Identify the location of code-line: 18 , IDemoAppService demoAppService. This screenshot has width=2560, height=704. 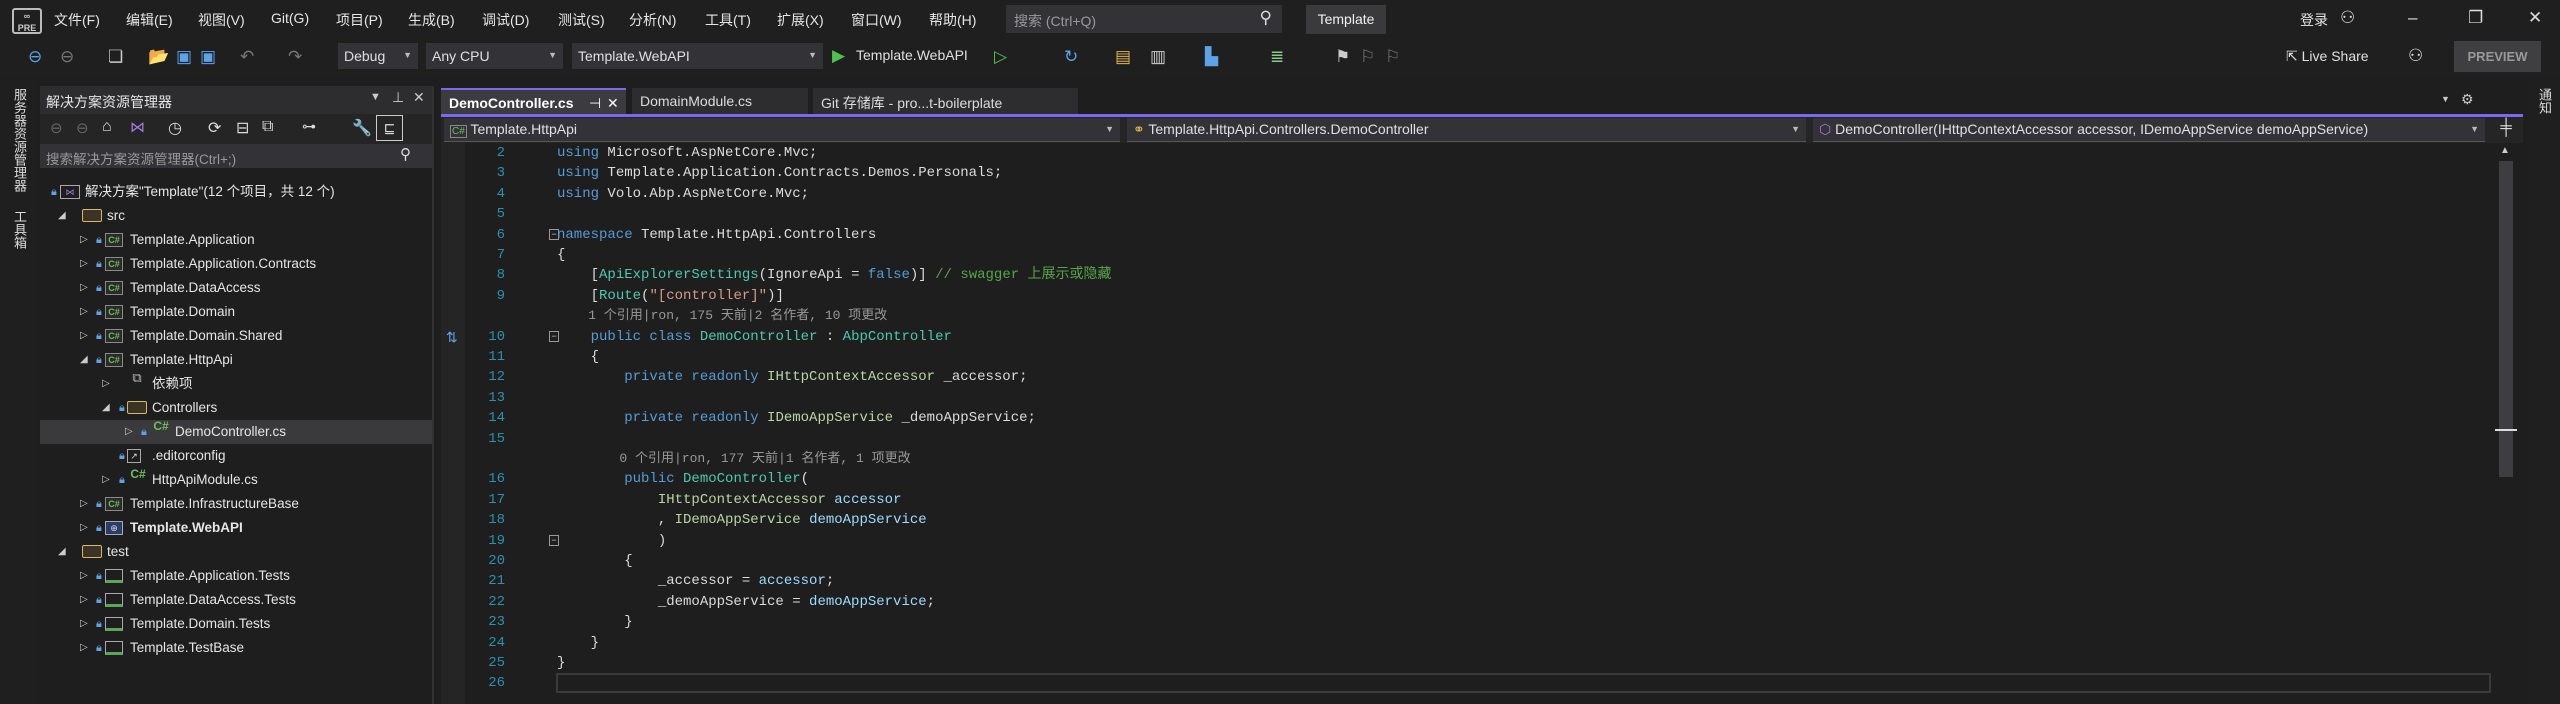
(1466, 520).